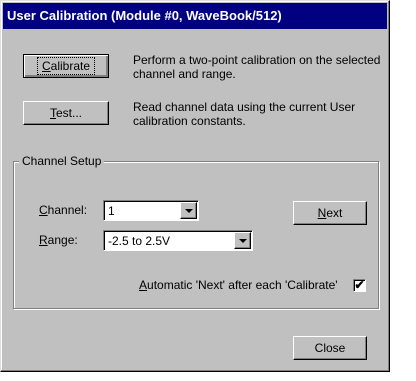 This screenshot has width=416, height=381. What do you see at coordinates (111, 211) in the screenshot?
I see `channel-value: 1` at bounding box center [111, 211].